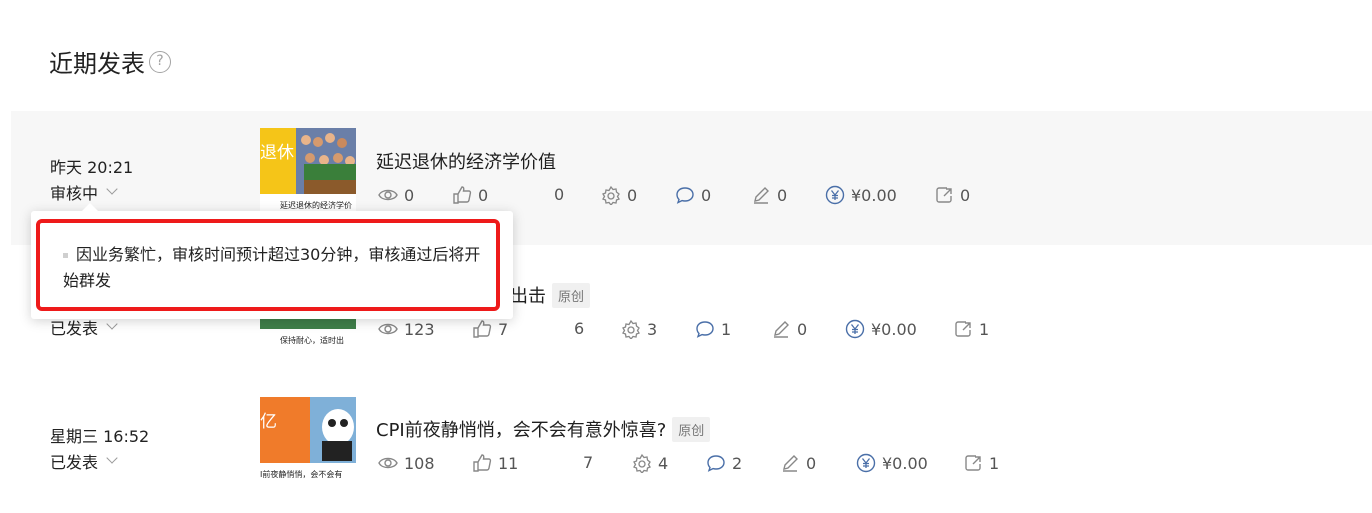 Image resolution: width=1372 pixels, height=513 pixels. Describe the element at coordinates (65, 255) in the screenshot. I see `bullet-icon` at that location.